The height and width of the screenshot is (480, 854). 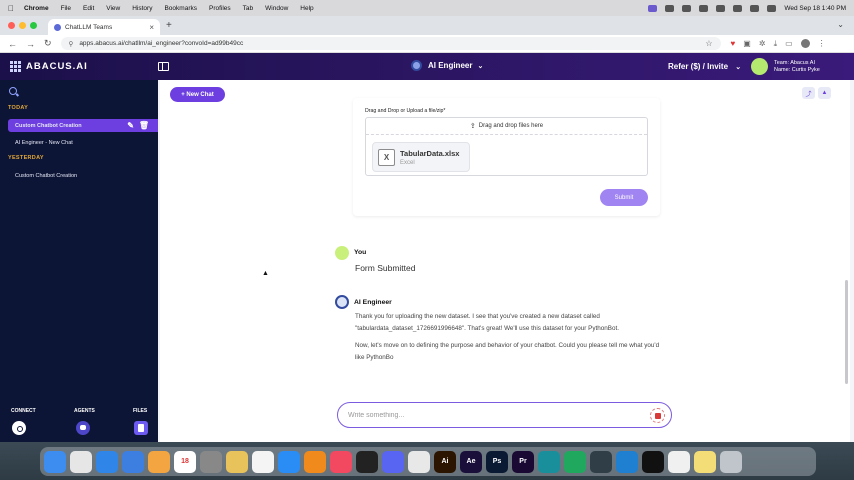 What do you see at coordinates (721, 8) in the screenshot?
I see `battery-icon` at bounding box center [721, 8].